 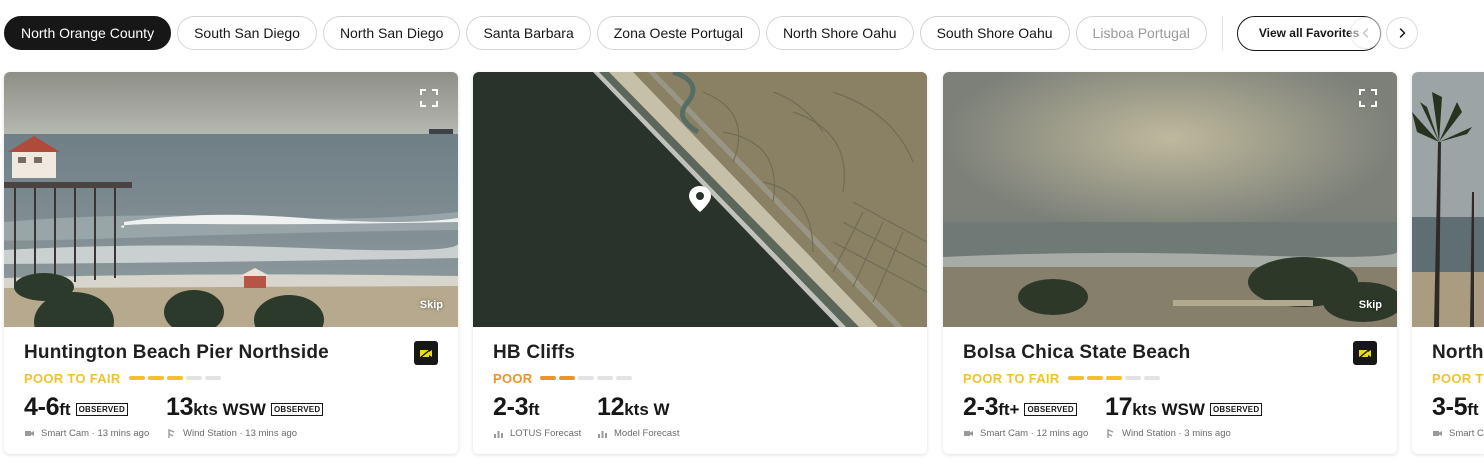 I want to click on chip-divider, so click(x=1222, y=33).